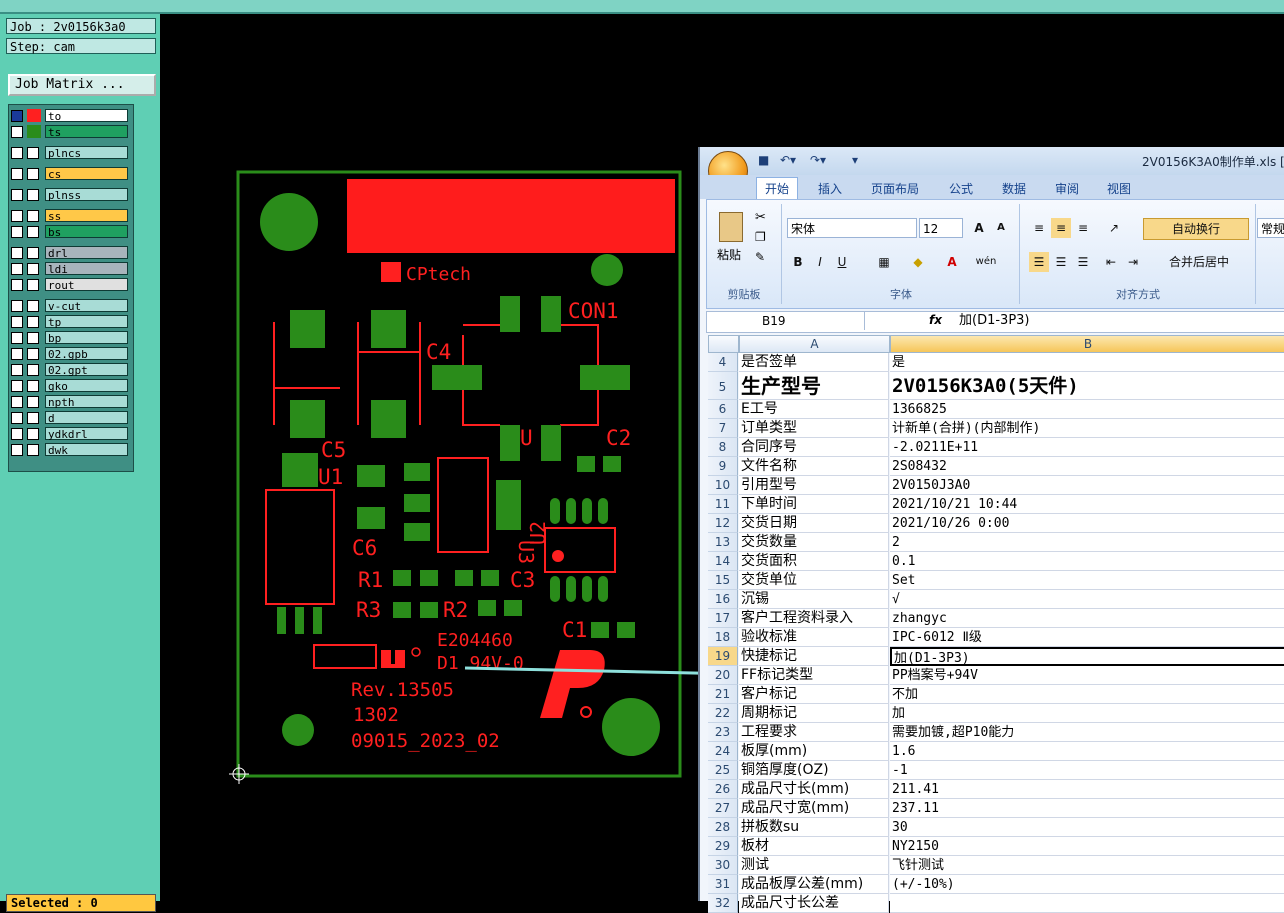  I want to click on cell-field-label: 成品板厚公差(mm), so click(814, 884).